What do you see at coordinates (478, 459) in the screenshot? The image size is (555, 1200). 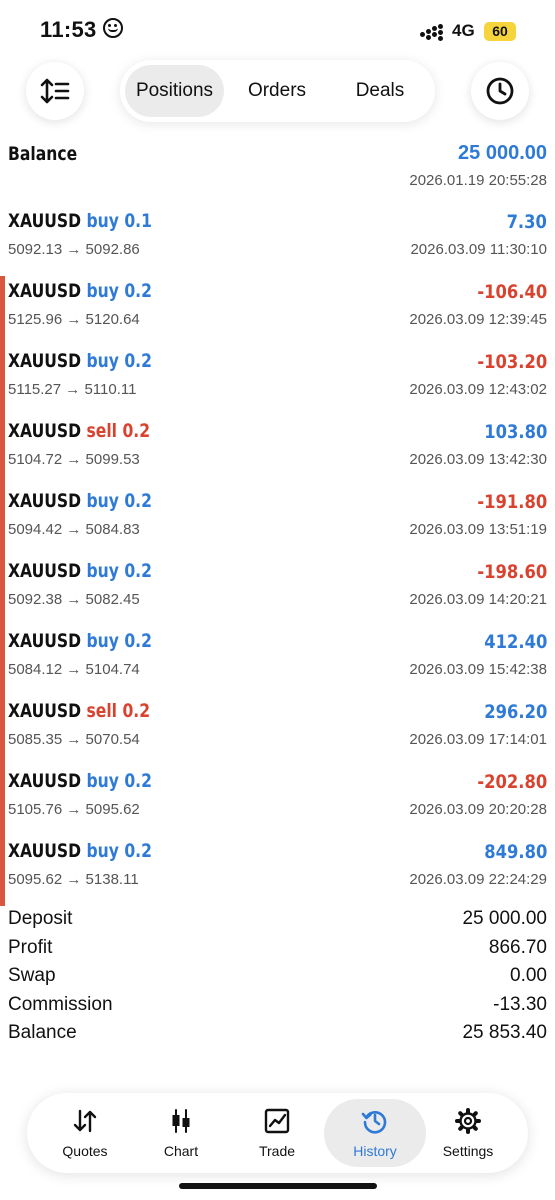 I see `deal-date: 2026.03.09 13:42:30` at bounding box center [478, 459].